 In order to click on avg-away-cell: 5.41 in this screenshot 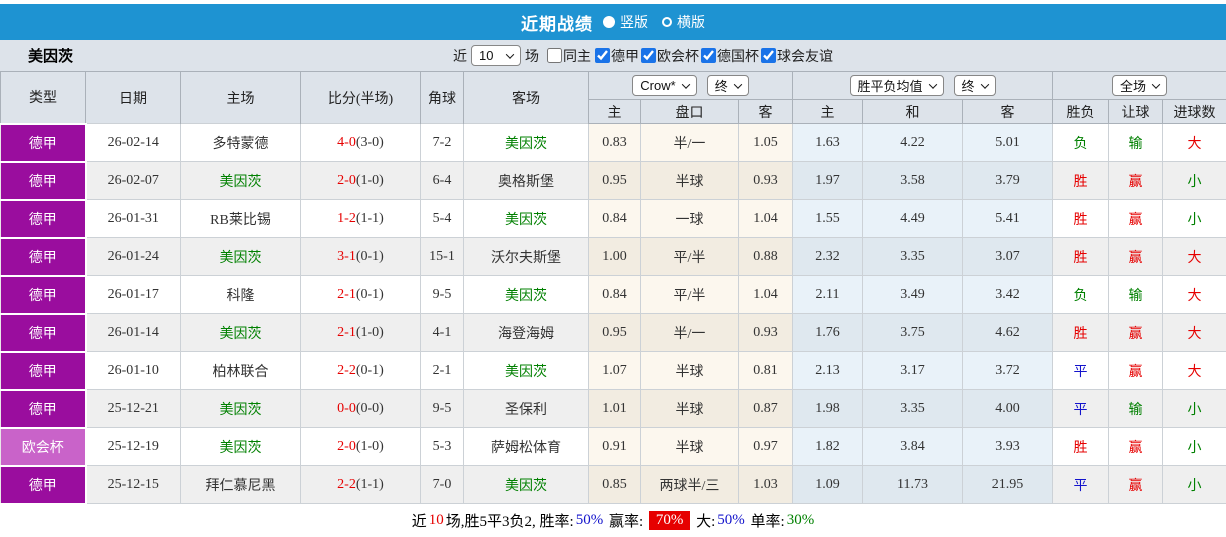, I will do `click(1007, 218)`.